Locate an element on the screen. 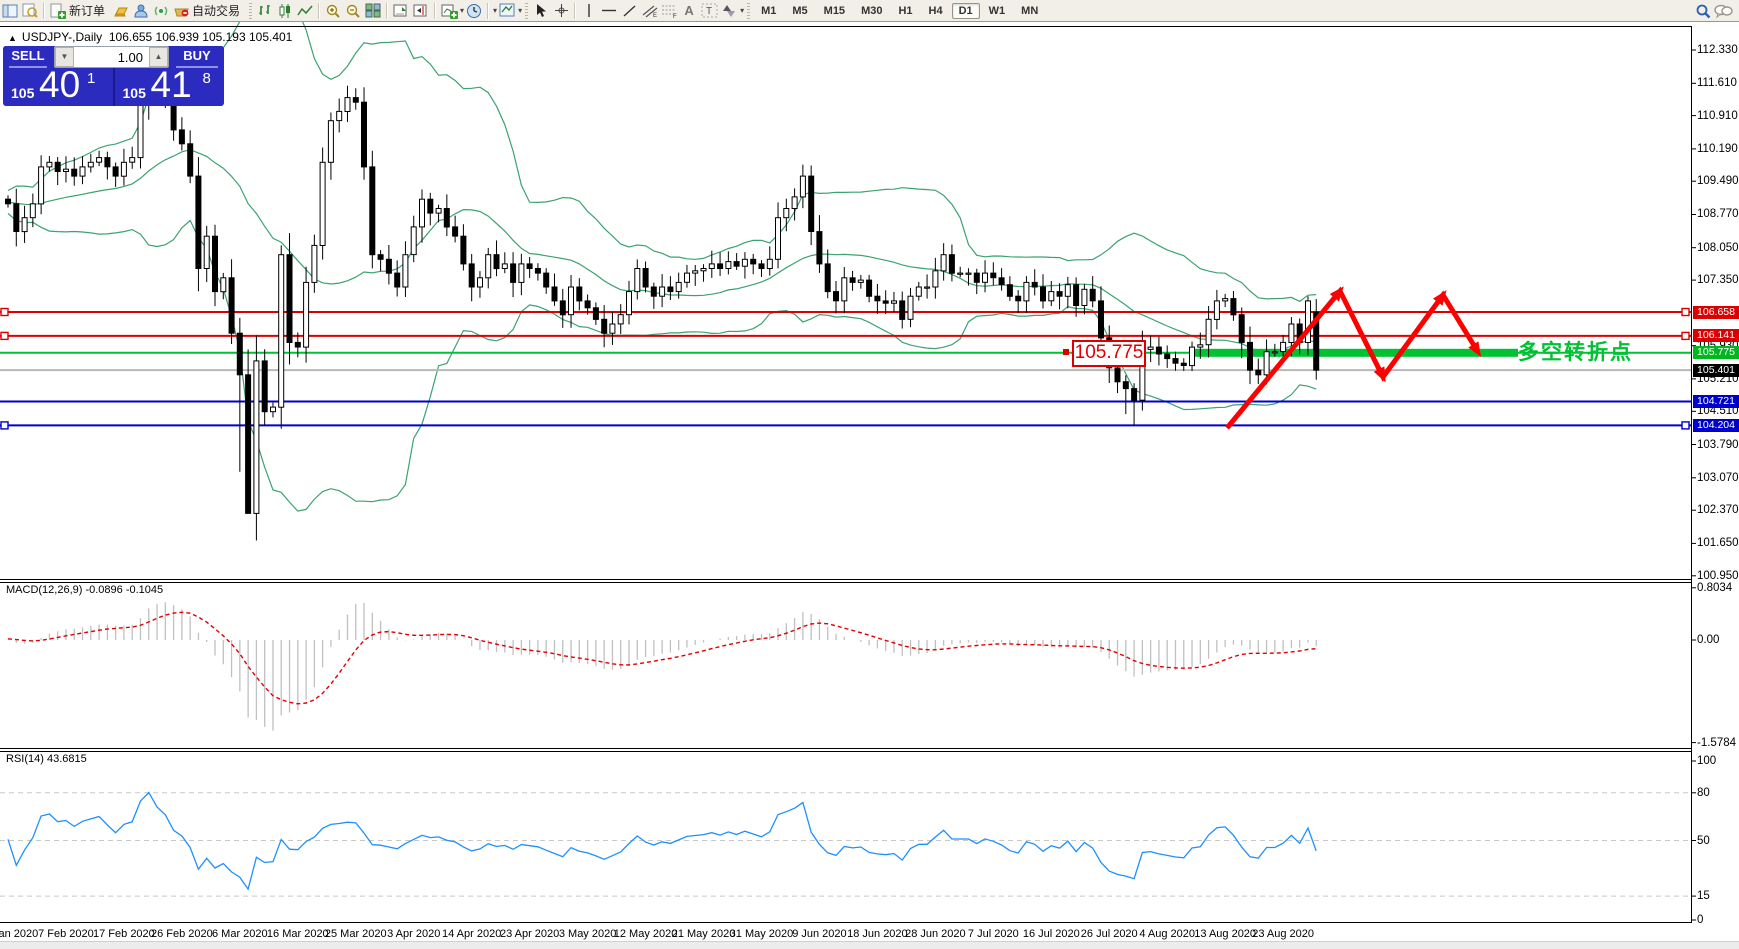  timeframe-button-h4: H4 is located at coordinates (936, 11).